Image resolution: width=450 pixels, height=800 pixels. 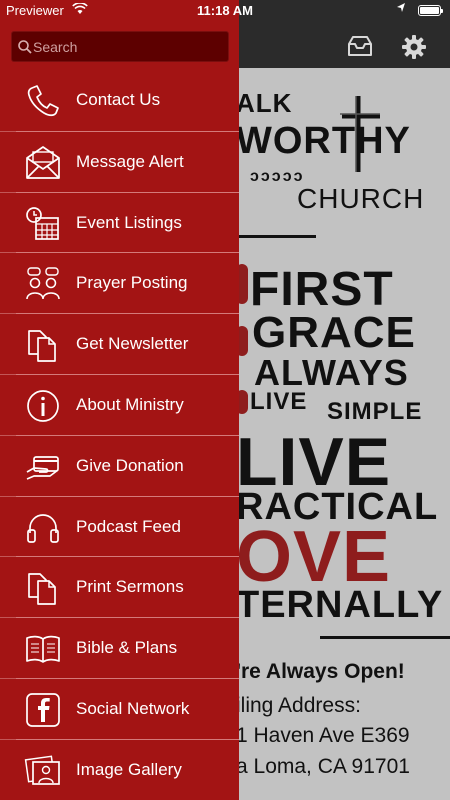 What do you see at coordinates (323, 766) in the screenshot?
I see `address-line-2: a Loma, CA 91701` at bounding box center [323, 766].